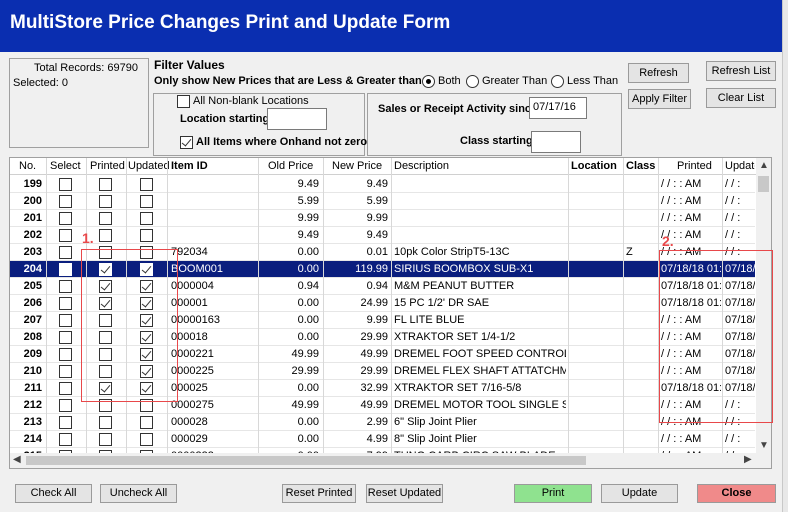 This screenshot has width=788, height=512. Describe the element at coordinates (681, 184) in the screenshot. I see `cell-printed-date: / / : : AM` at that location.